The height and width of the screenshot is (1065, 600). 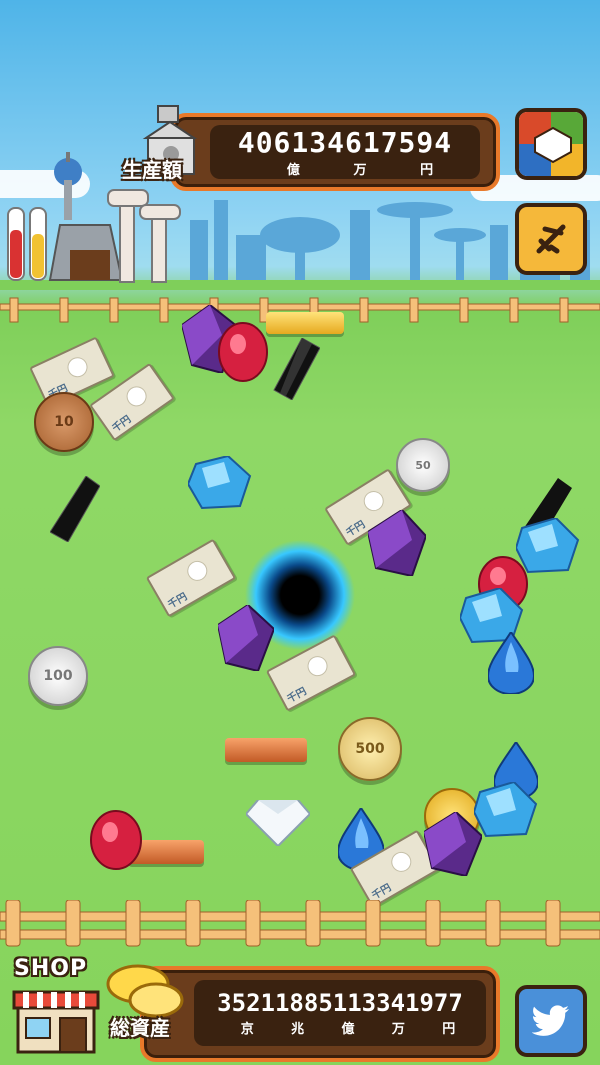 What do you see at coordinates (300, 923) in the screenshot?
I see `fence-bottom` at bounding box center [300, 923].